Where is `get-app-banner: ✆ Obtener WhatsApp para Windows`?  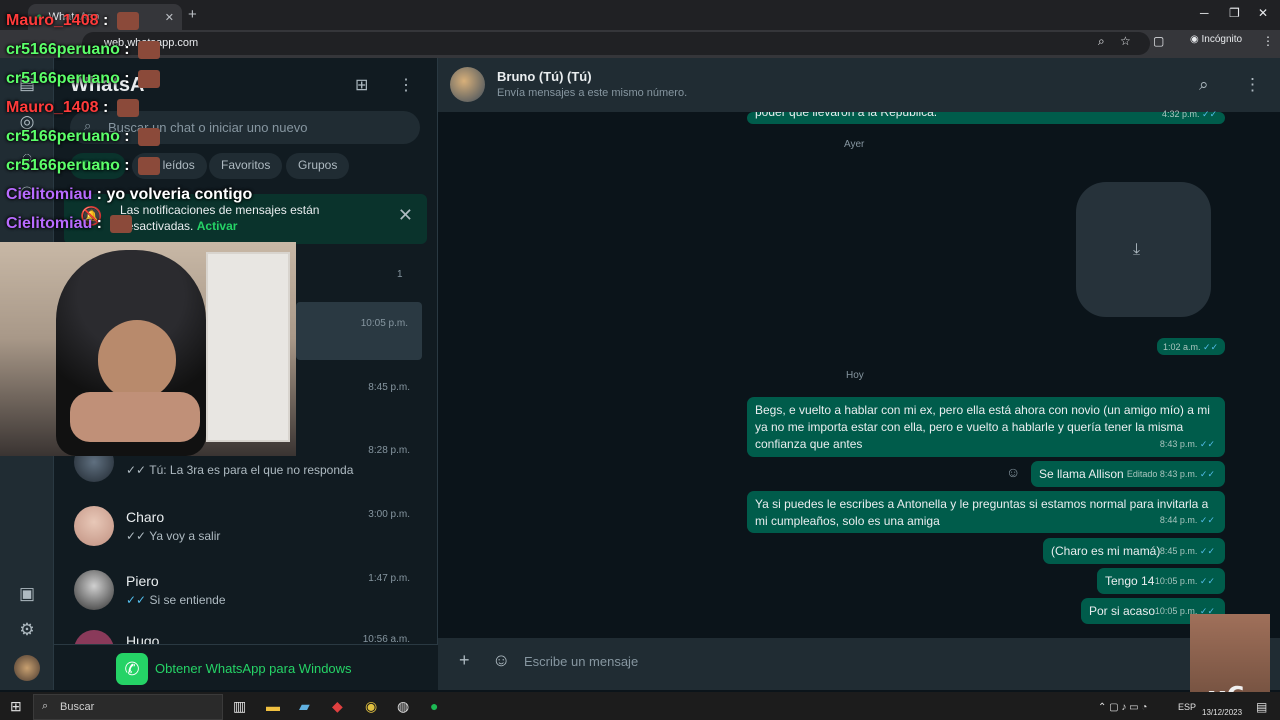 get-app-banner: ✆ Obtener WhatsApp para Windows is located at coordinates (246, 667).